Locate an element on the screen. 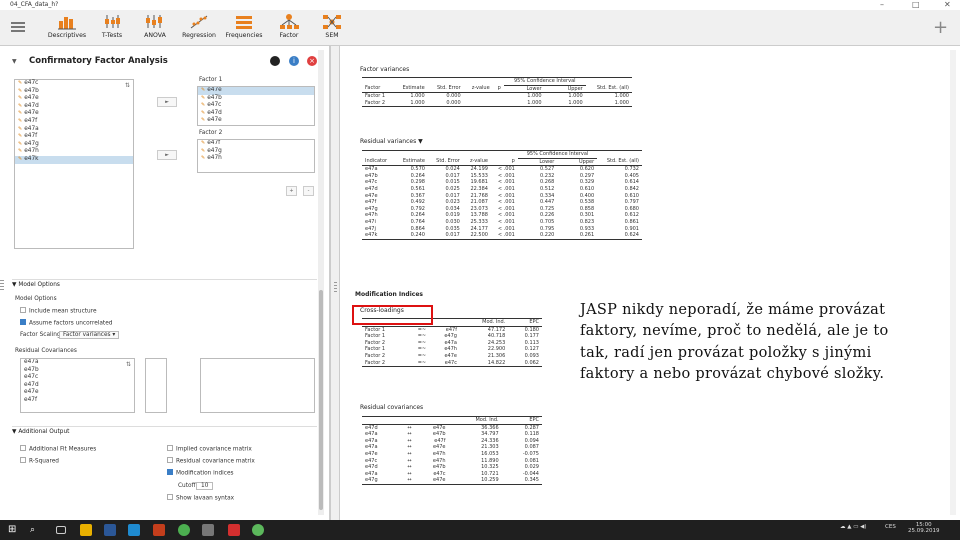 The width and height of the screenshot is (960, 540). factor2-name: Factor 2 is located at coordinates (210, 133).